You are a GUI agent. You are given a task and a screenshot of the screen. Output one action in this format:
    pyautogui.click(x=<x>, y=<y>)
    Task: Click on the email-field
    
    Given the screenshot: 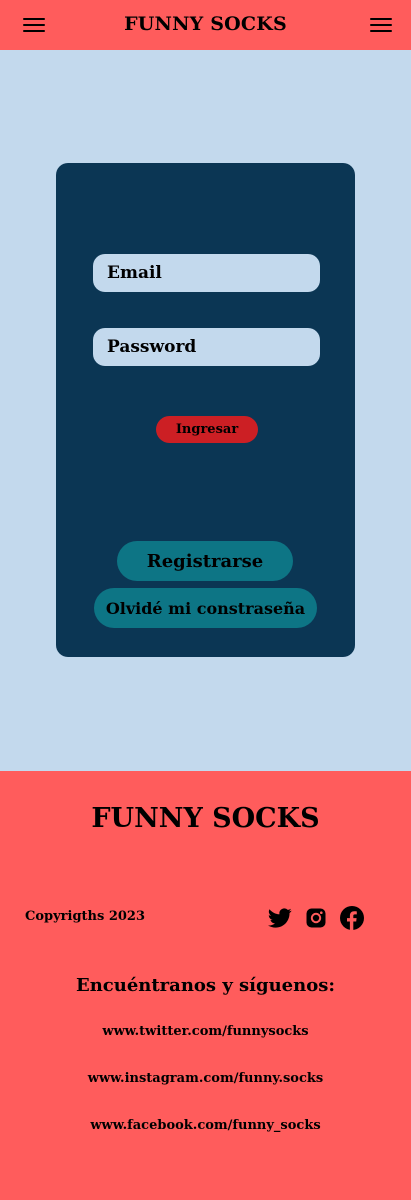 What is the action you would take?
    pyautogui.click(x=206, y=273)
    